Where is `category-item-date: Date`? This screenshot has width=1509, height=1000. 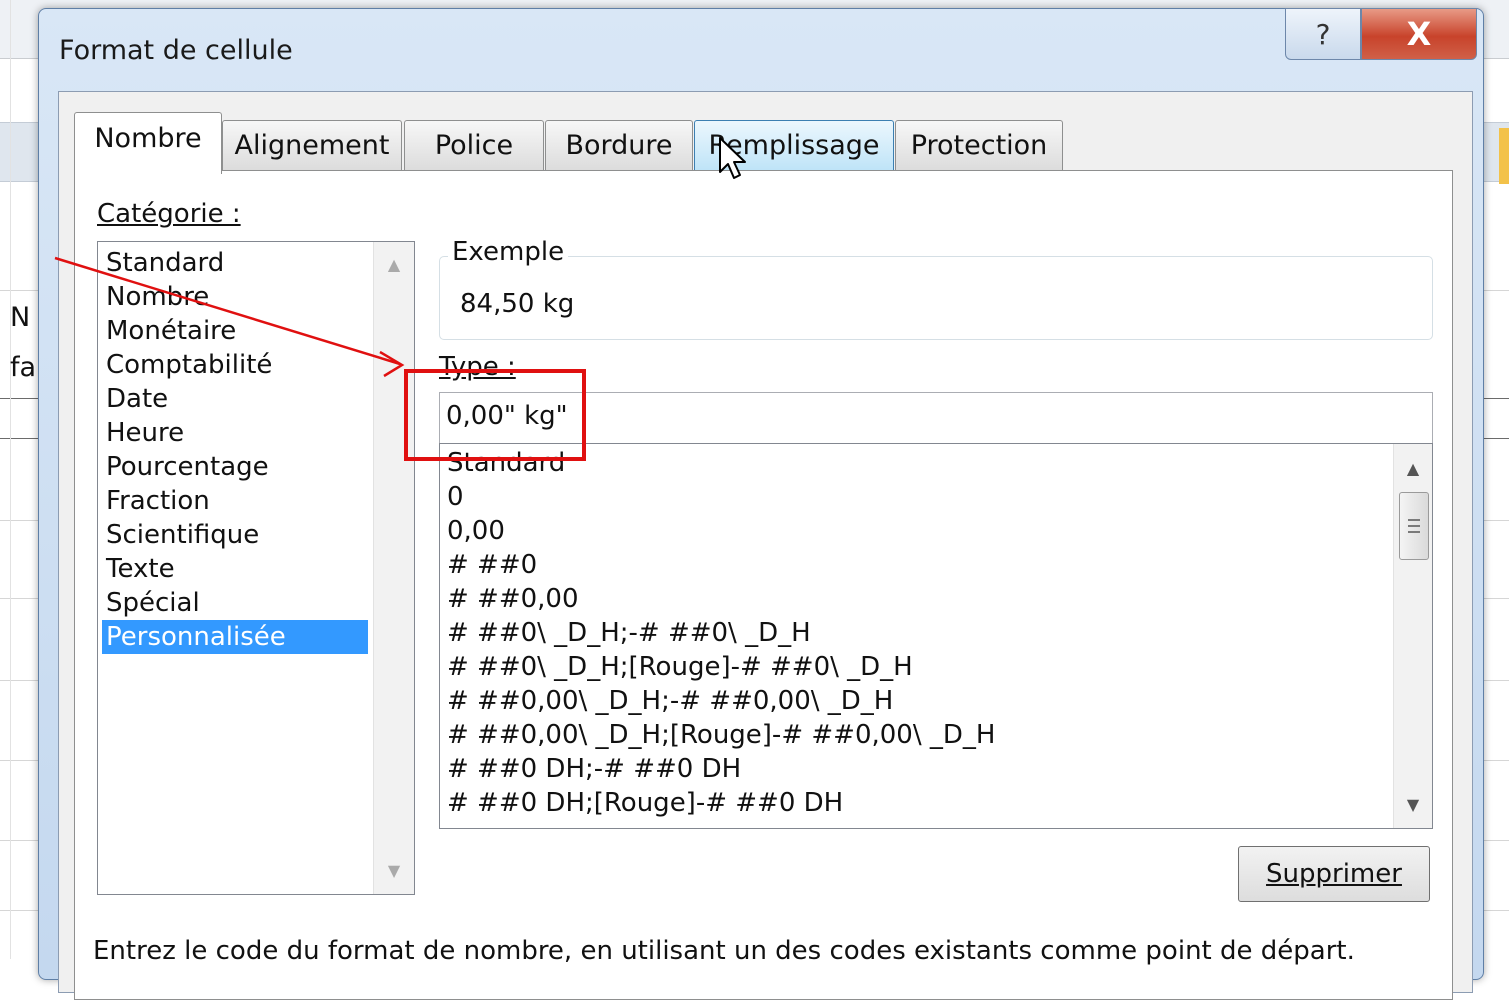
category-item-date: Date is located at coordinates (235, 399).